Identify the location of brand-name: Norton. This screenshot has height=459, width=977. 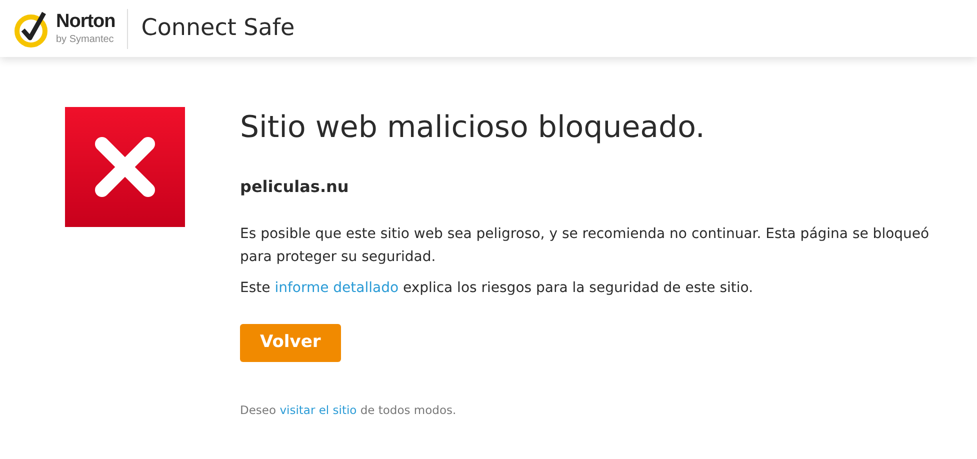
(86, 21).